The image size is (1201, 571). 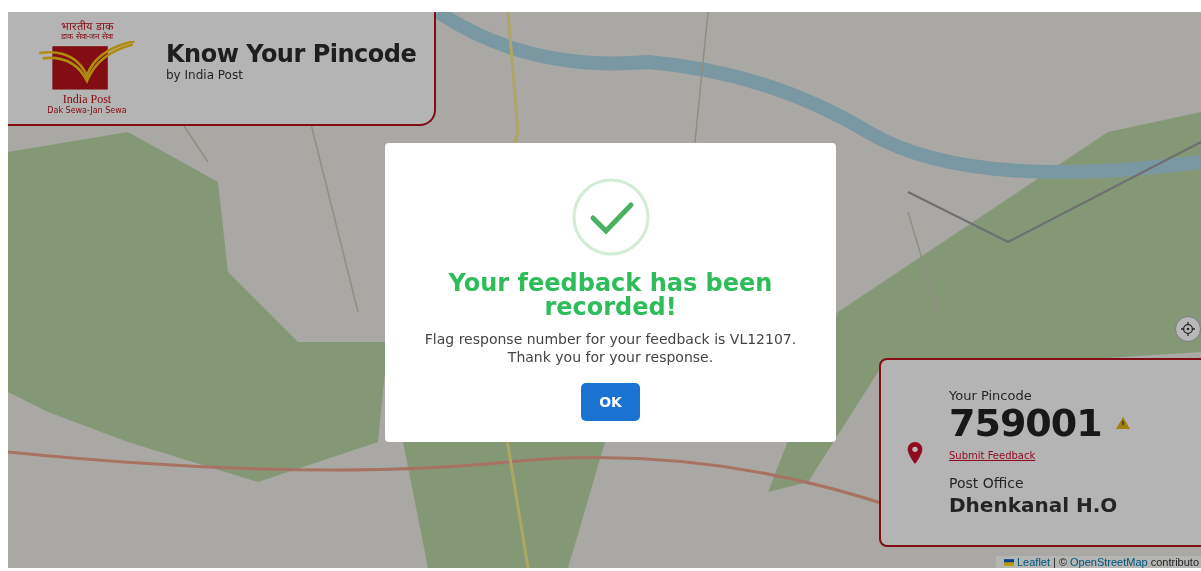 What do you see at coordinates (610, 339) in the screenshot?
I see `dialog-message: Flag response number for your feedback is VL12107.` at bounding box center [610, 339].